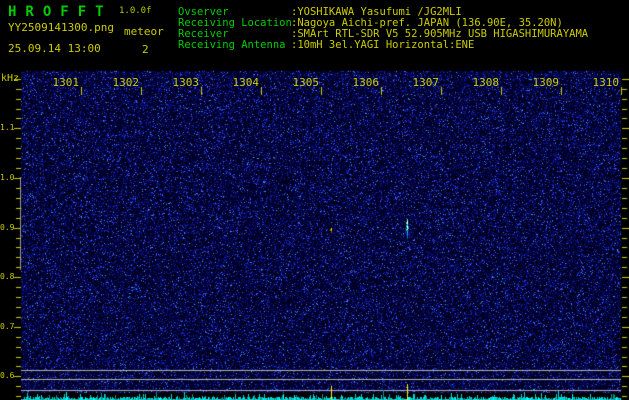 Image resolution: width=629 pixels, height=400 pixels. I want to click on app-title: HROFFT, so click(60, 12).